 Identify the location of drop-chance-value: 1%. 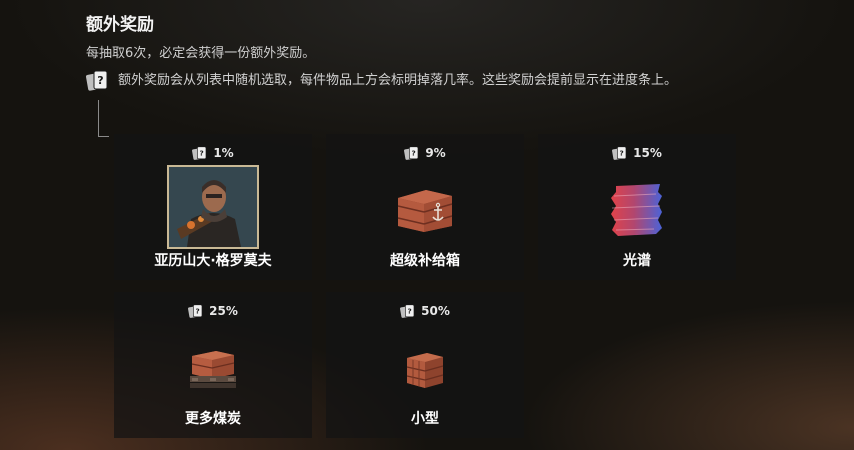
(223, 153).